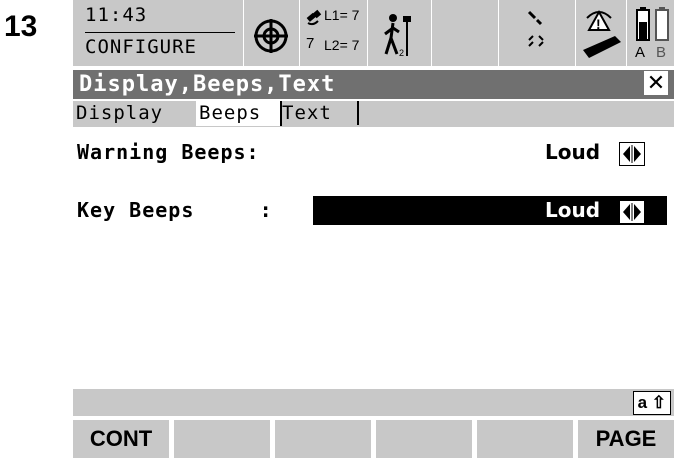  I want to click on tab-text: Text, so click(319, 113).